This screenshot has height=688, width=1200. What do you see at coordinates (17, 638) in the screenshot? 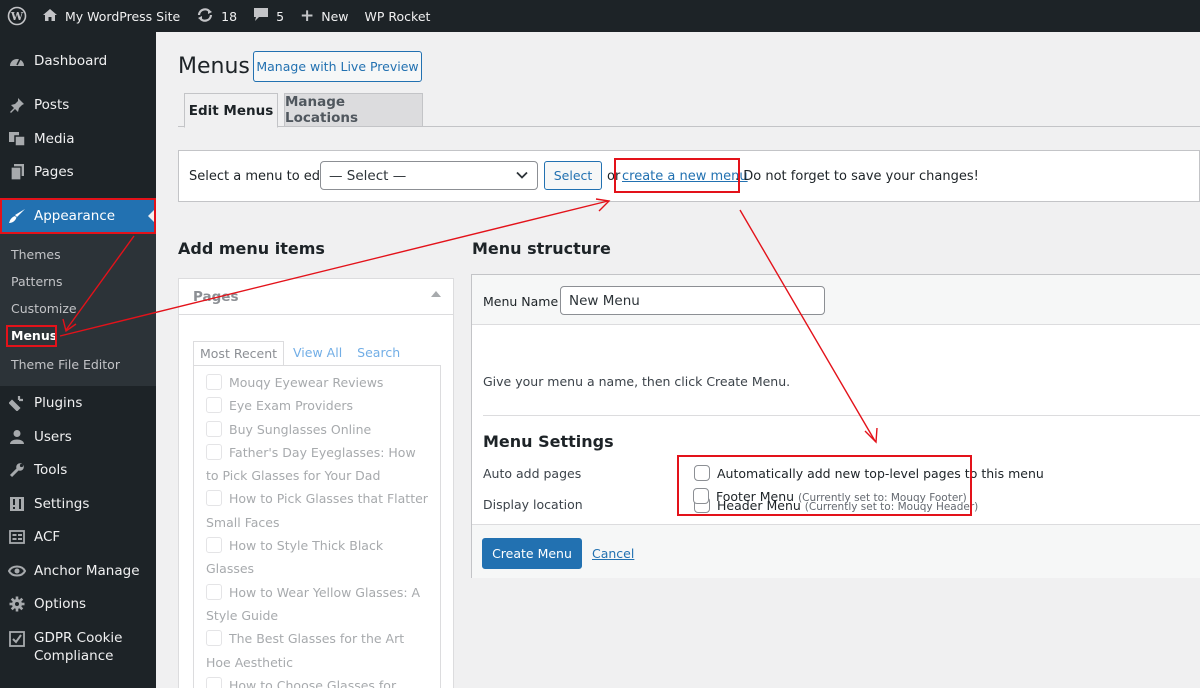
I see `checkbox-icon` at bounding box center [17, 638].